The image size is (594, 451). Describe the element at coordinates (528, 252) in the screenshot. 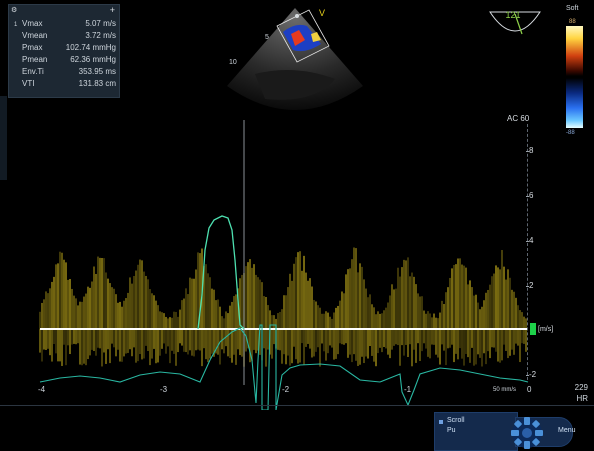

I see `velocity-scale-line` at that location.